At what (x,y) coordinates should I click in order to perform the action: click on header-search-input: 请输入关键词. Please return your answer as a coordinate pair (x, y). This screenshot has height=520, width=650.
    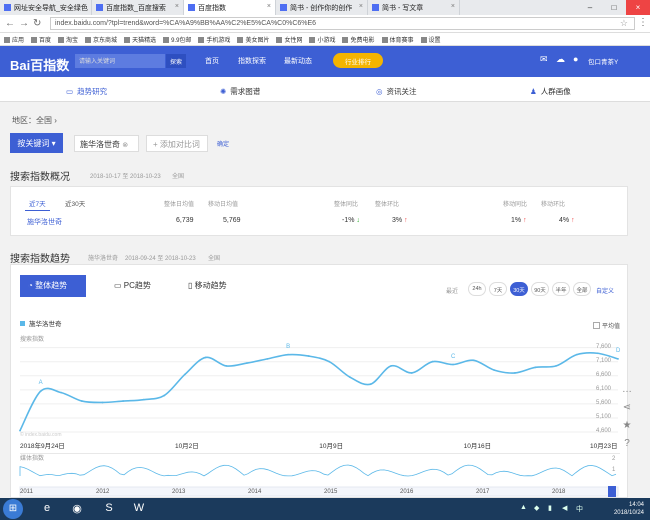
    Looking at the image, I should click on (120, 61).